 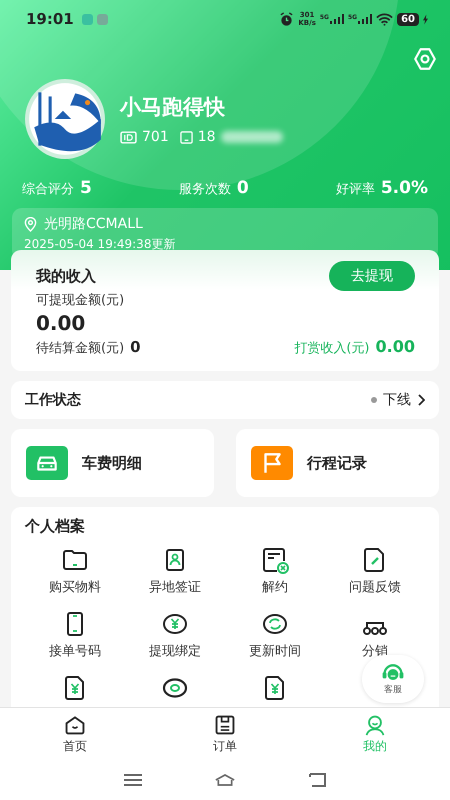 I want to click on archive-item-label: 购买物料, so click(x=75, y=587).